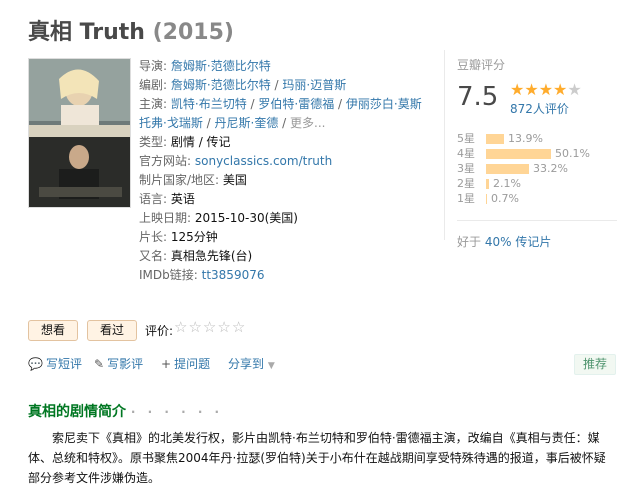  What do you see at coordinates (165, 218) in the screenshot?
I see `release-label: 上映日期:` at bounding box center [165, 218].